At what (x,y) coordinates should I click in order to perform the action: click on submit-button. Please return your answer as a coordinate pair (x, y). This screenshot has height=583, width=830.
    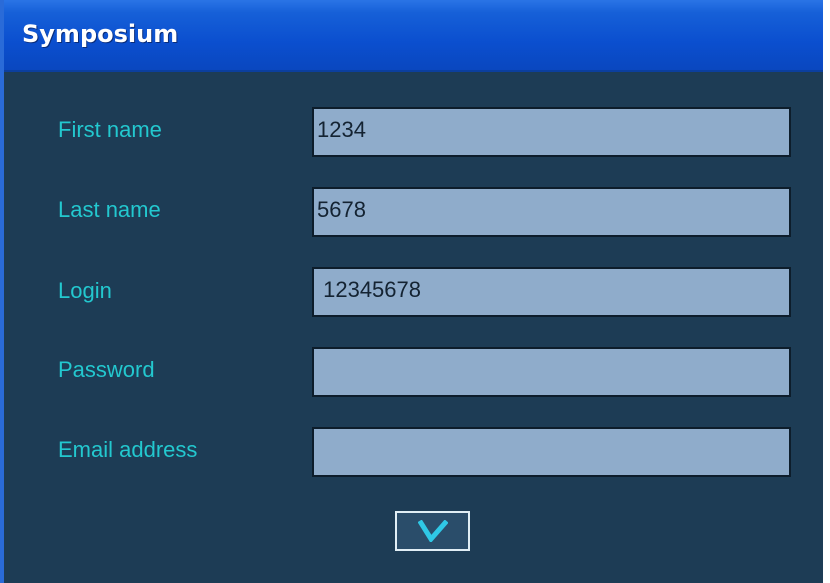
    Looking at the image, I should click on (432, 531).